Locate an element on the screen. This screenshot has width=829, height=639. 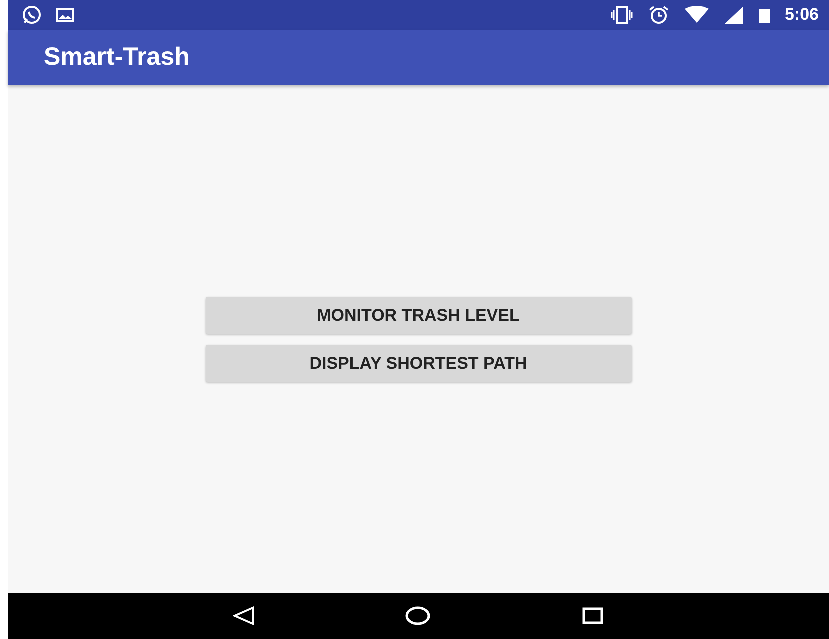
monitor-button: MONITOR TRASH LEVEL is located at coordinates (419, 315).